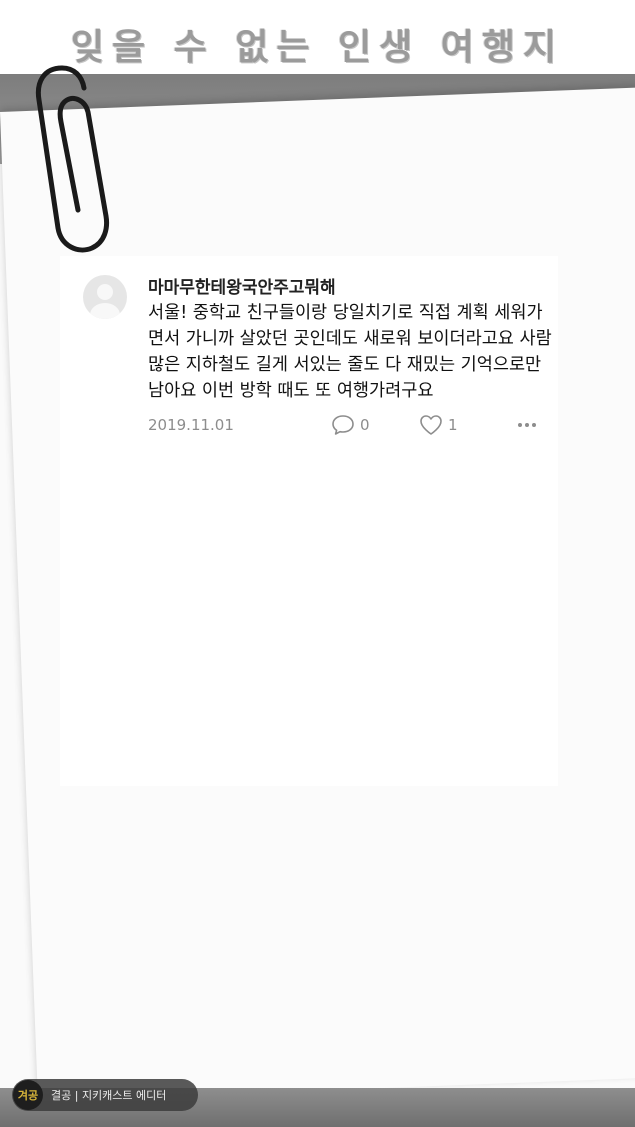  What do you see at coordinates (105, 297) in the screenshot?
I see `default-avatar-icon` at bounding box center [105, 297].